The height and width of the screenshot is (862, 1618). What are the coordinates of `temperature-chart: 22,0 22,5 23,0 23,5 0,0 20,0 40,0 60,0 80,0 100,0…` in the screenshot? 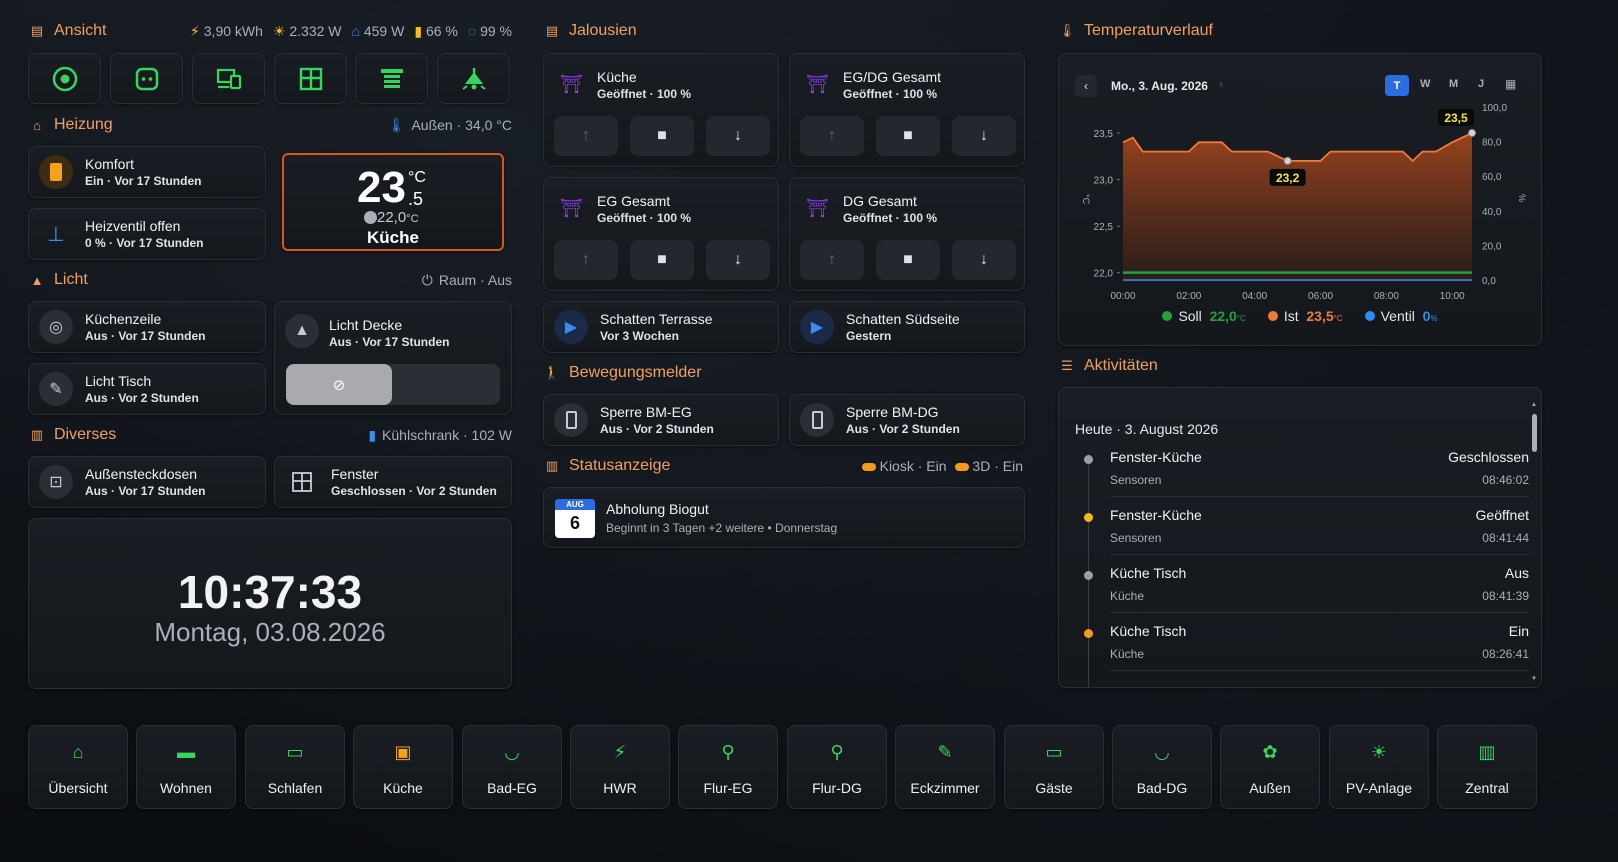 It's located at (1304, 202).